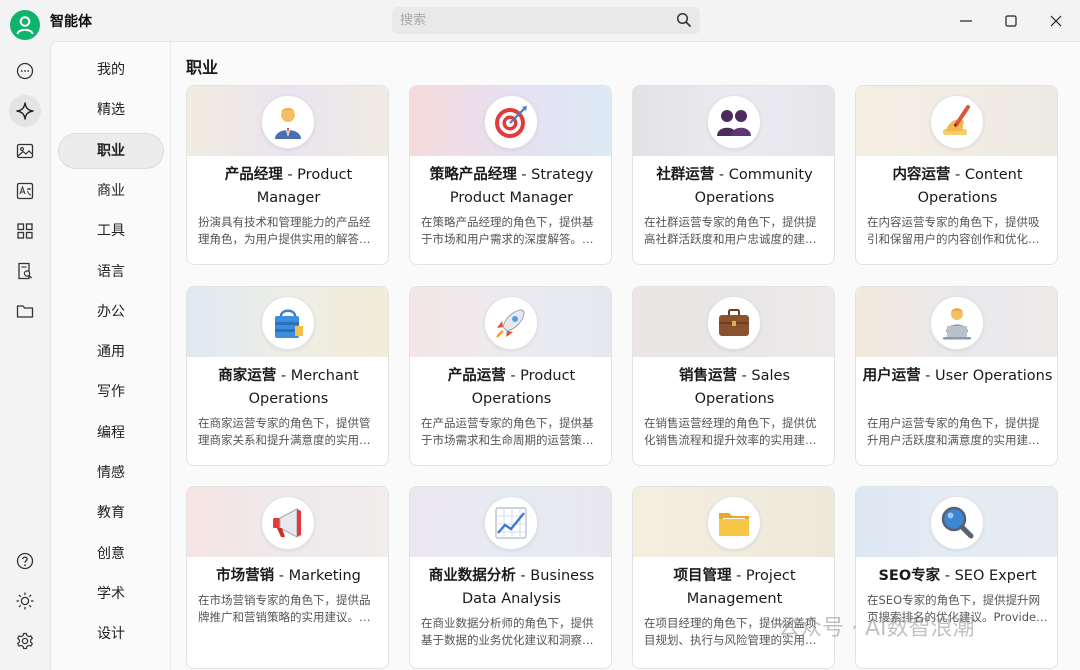 The image size is (1080, 670). Describe the element at coordinates (25, 641) in the screenshot. I see `settings-gear-icon` at that location.